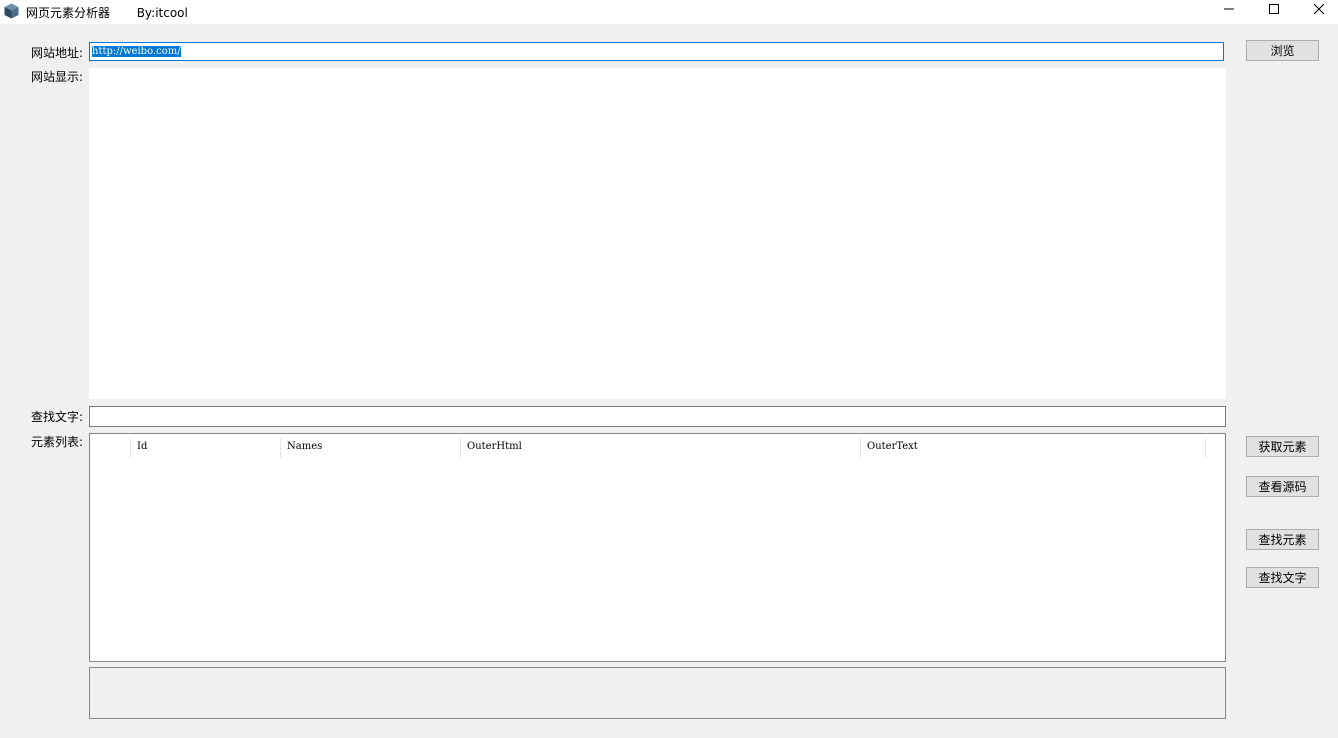 Image resolution: width=1338 pixels, height=738 pixels. Describe the element at coordinates (57, 442) in the screenshot. I see `element-list-label: 元素列表:` at that location.